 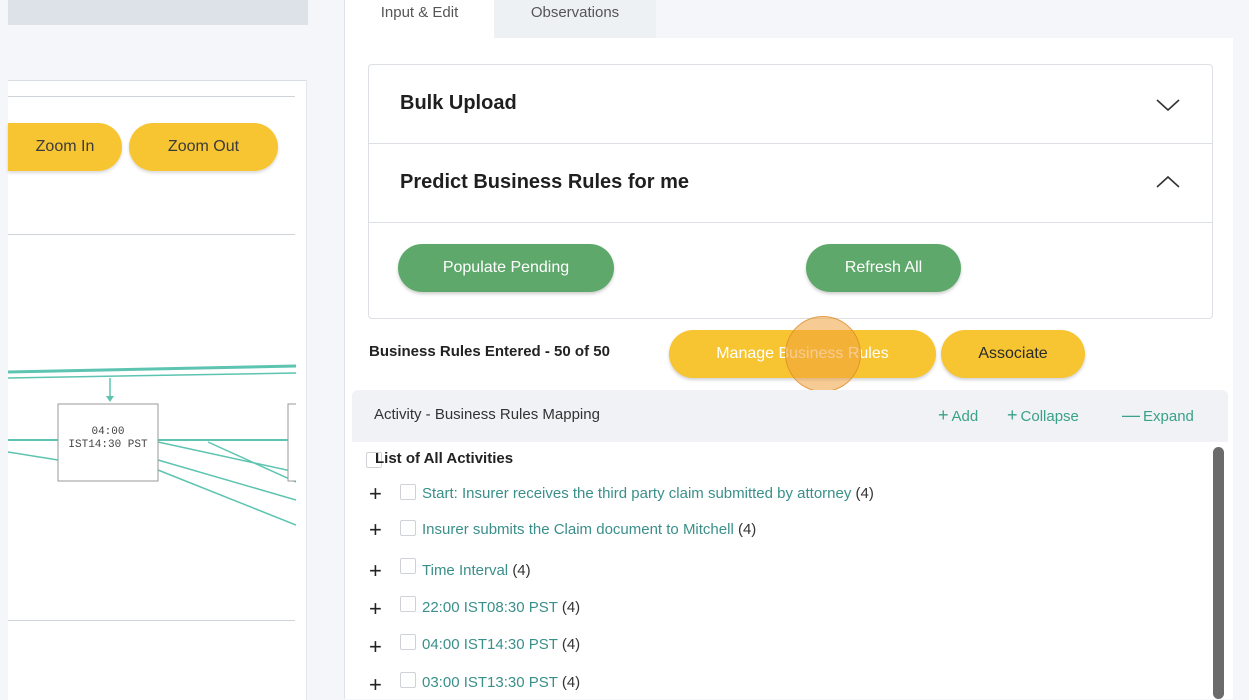 What do you see at coordinates (802, 354) in the screenshot?
I see `manage-business-rules-button: Manage Business Rules` at bounding box center [802, 354].